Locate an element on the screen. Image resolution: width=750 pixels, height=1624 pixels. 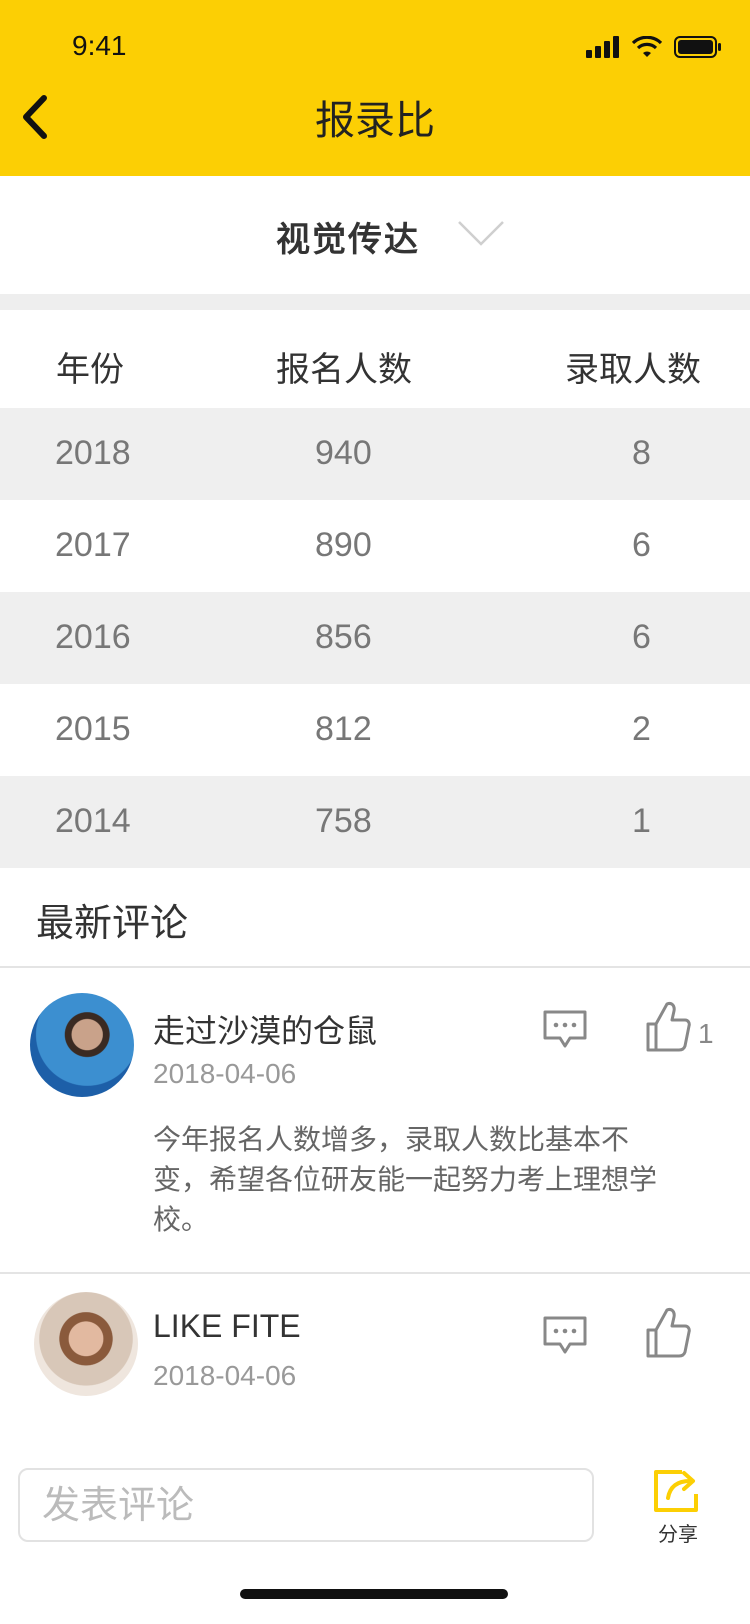
nav-bar: 9:41 报录比 is located at coordinates (375, 88).